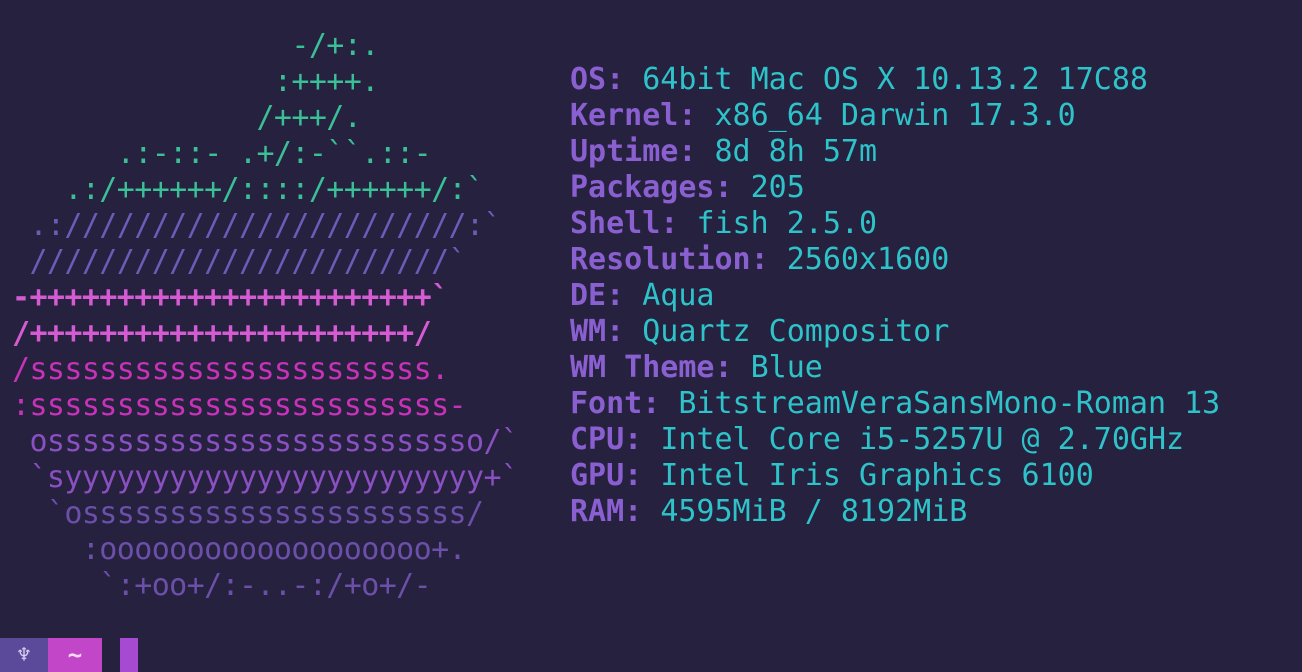  What do you see at coordinates (777, 187) in the screenshot?
I see `info-value: 205` at bounding box center [777, 187].